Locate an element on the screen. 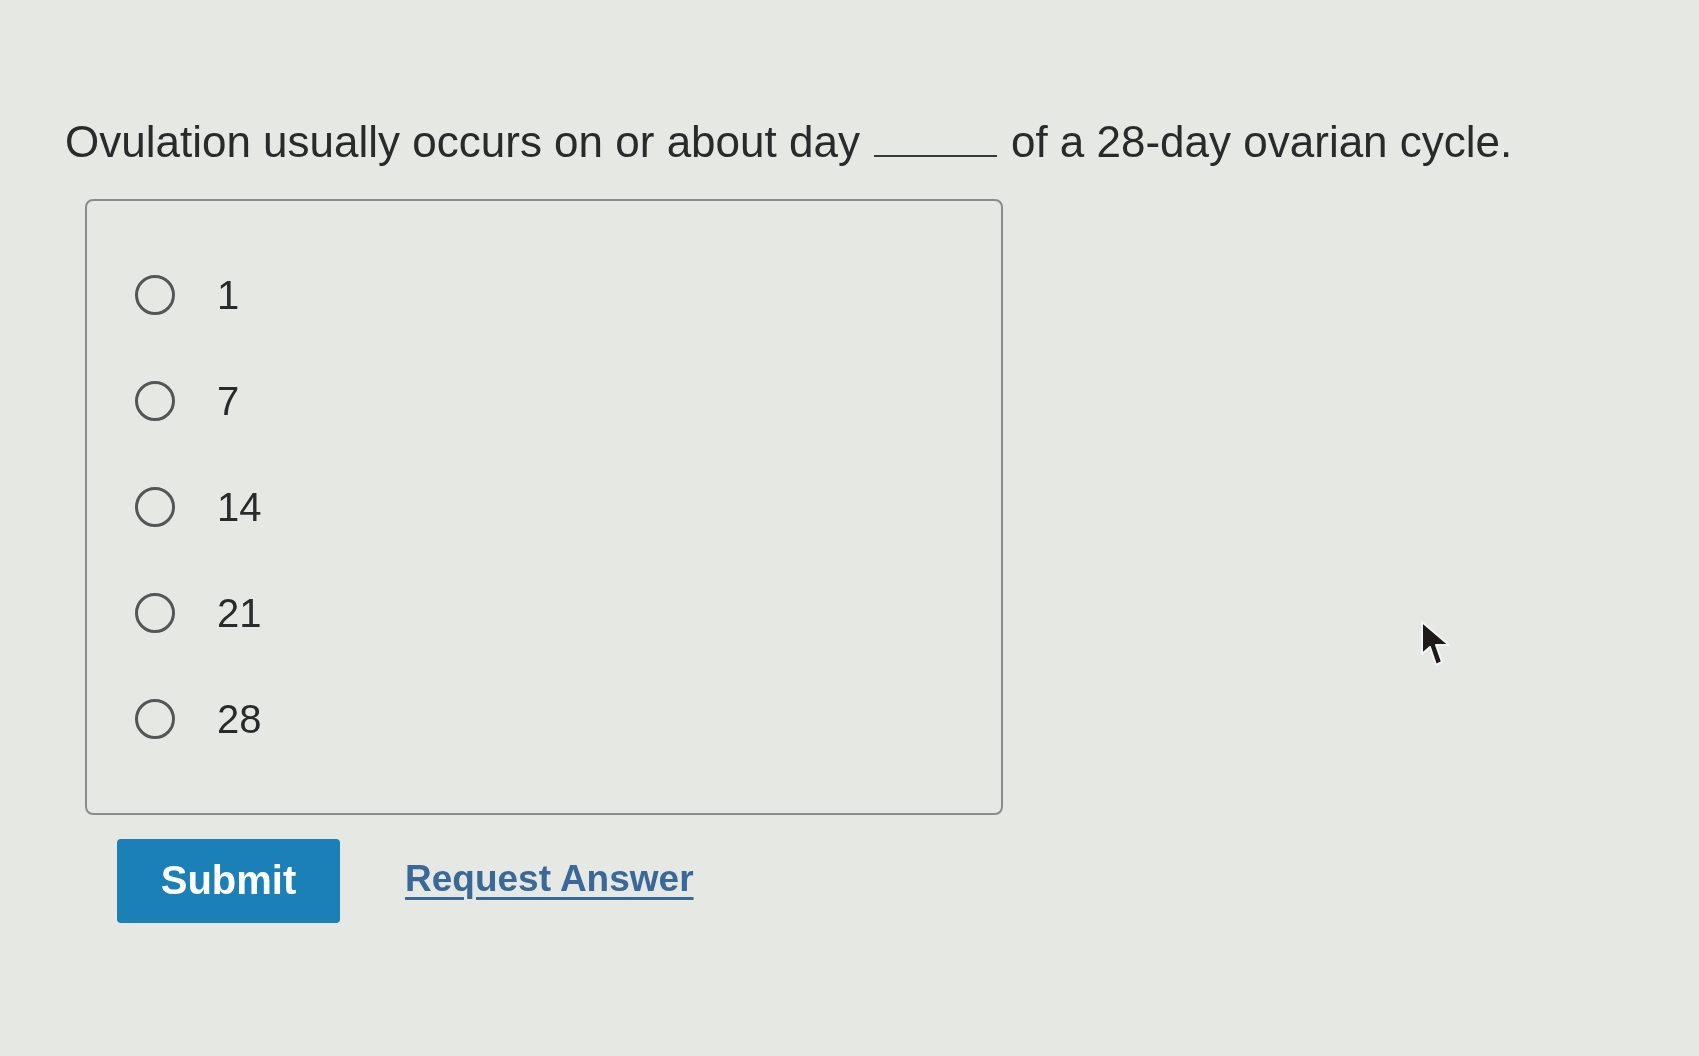 This screenshot has height=1056, width=1699. option-label: 21 is located at coordinates (239, 613).